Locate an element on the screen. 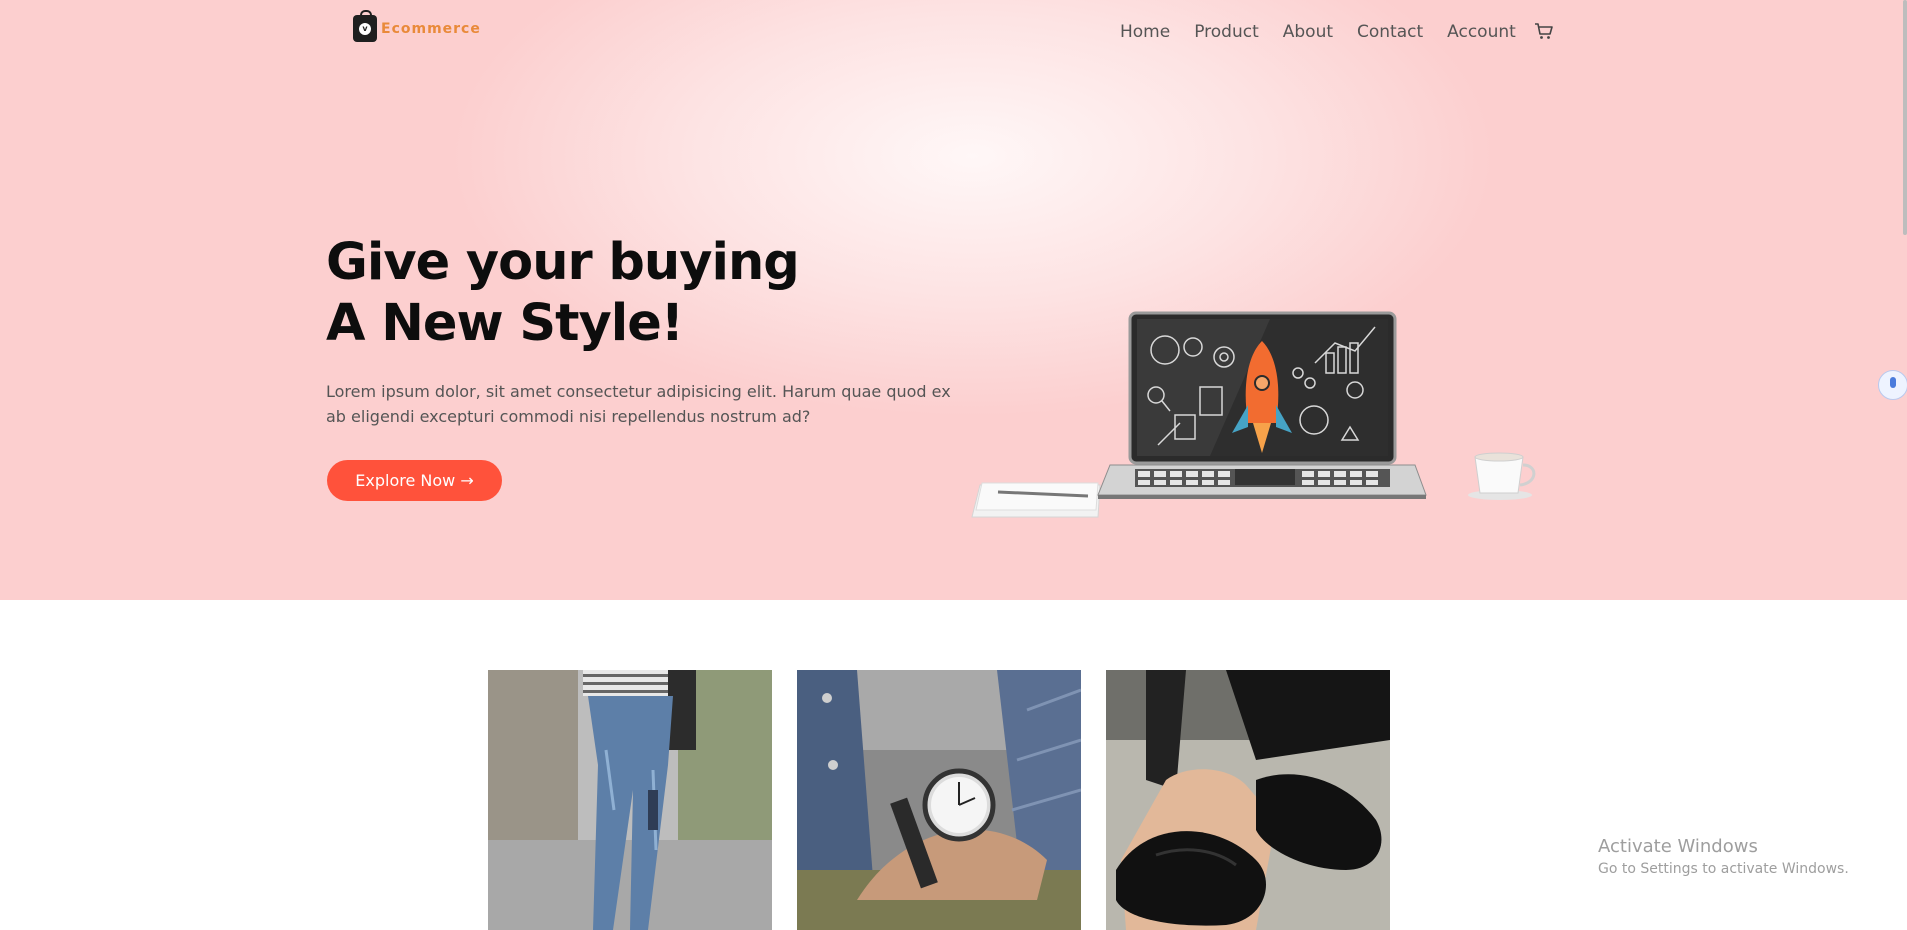  logo-badge: v is located at coordinates (365, 29).